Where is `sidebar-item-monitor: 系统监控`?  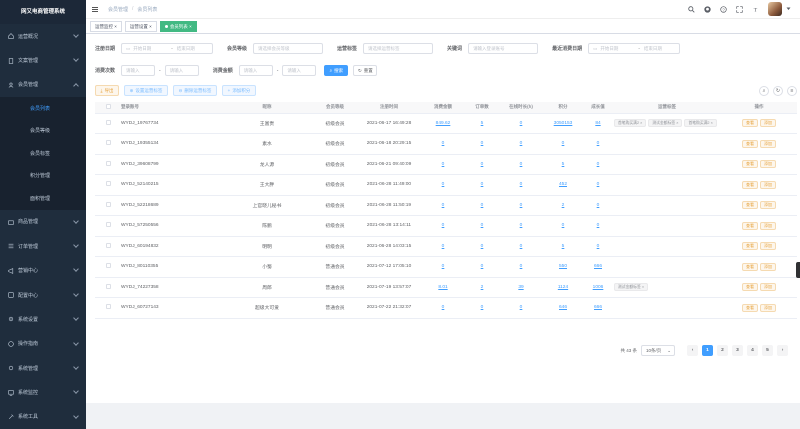 sidebar-item-monitor: 系统监控 is located at coordinates (43, 392).